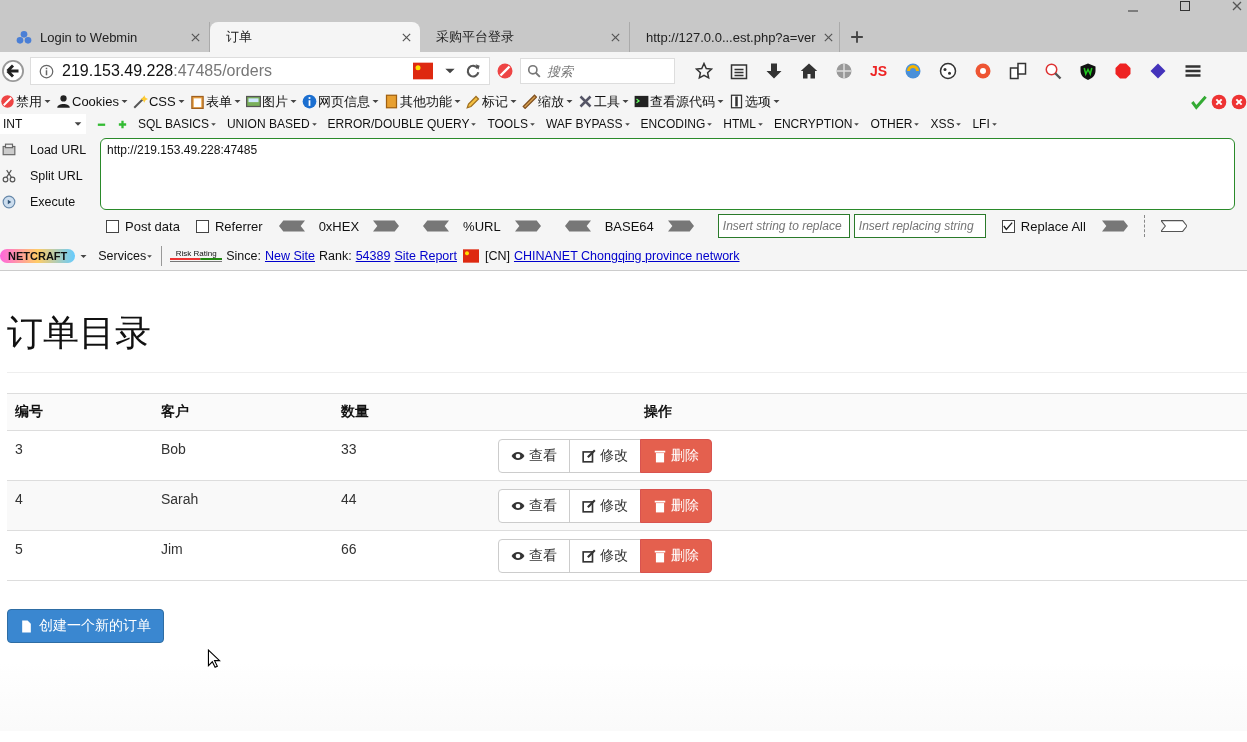  I want to click on hackbar-menu: UNION BASED, so click(272, 124).